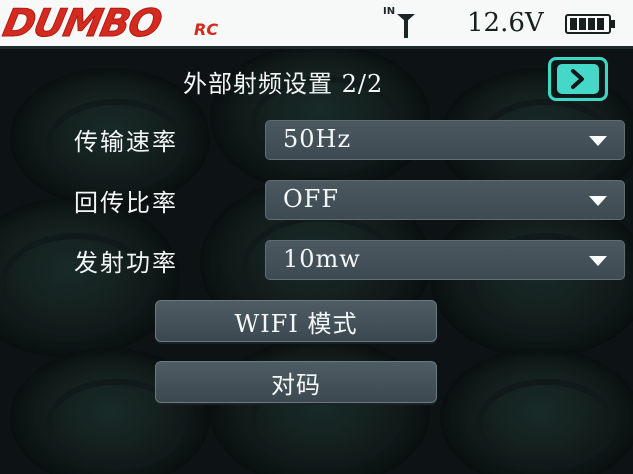 The width and height of the screenshot is (633, 474). I want to click on next-page-button, so click(578, 79).